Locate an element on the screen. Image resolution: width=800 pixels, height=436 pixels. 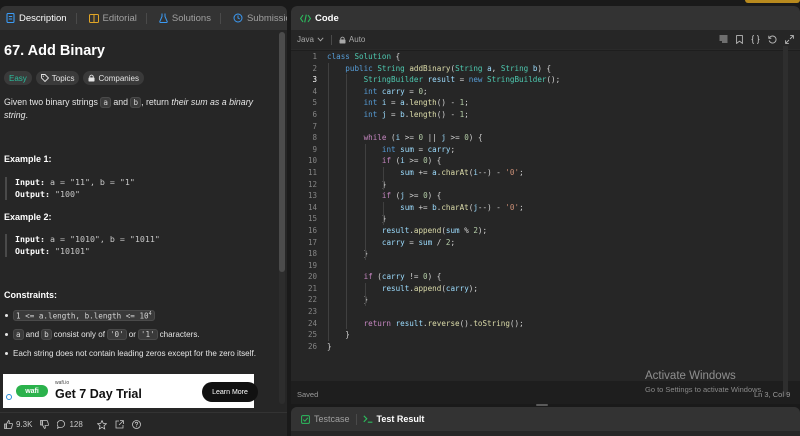
companies-label: Companies is located at coordinates (118, 78).